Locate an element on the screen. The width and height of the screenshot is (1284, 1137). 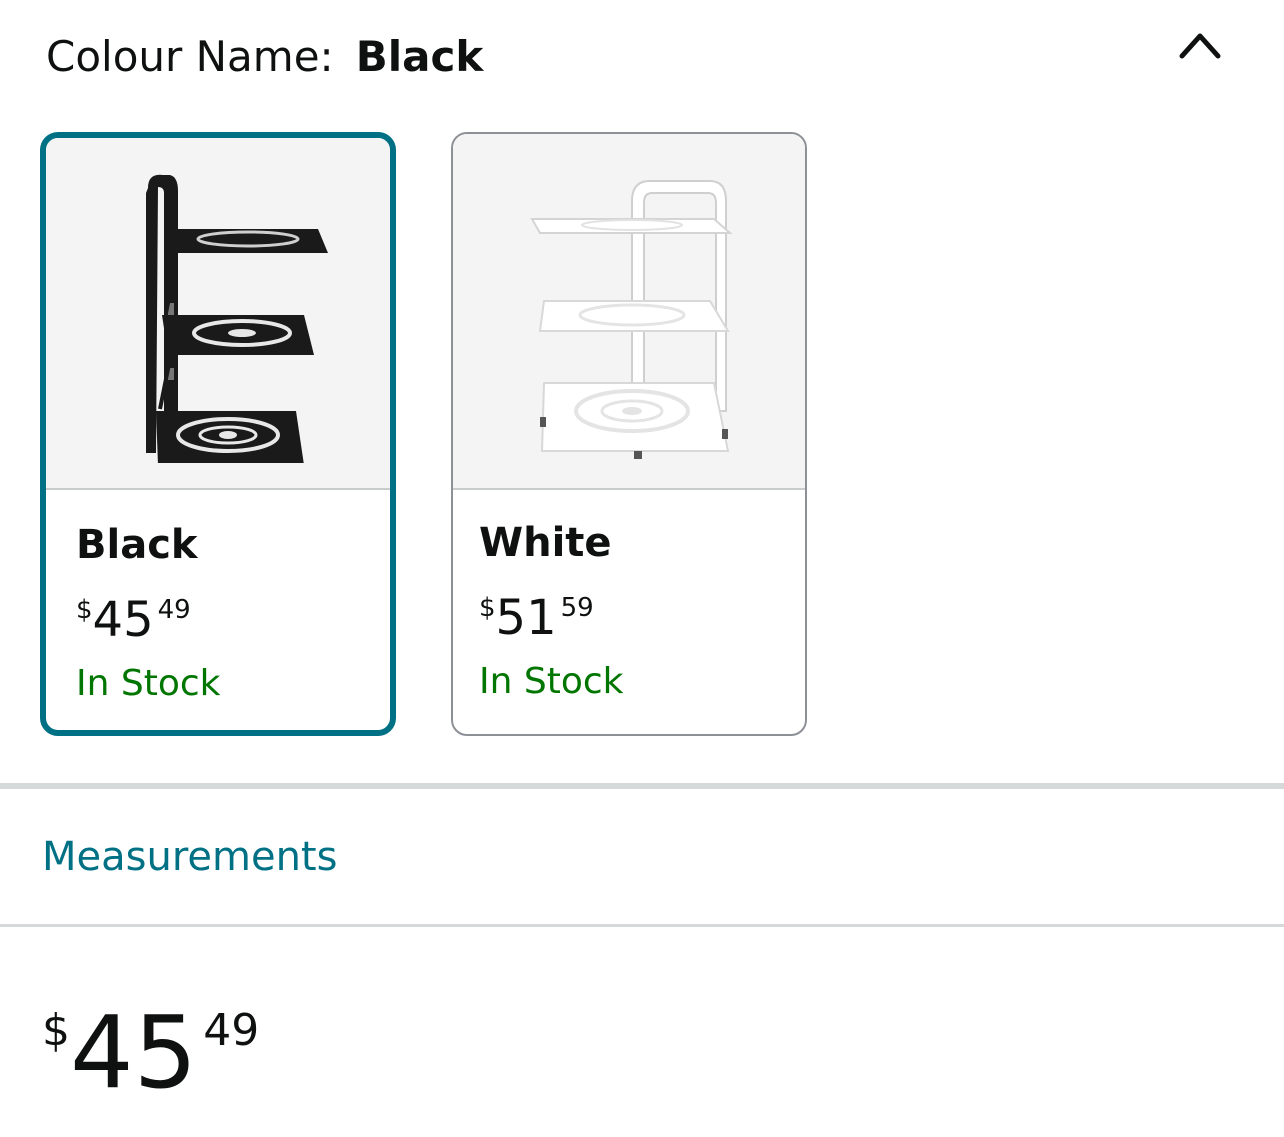
swatch-image-white is located at coordinates (629, 312).